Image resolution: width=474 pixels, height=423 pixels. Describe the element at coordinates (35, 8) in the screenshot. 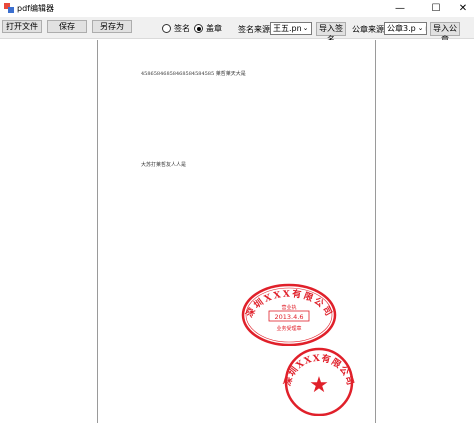

I see `window-title: pdf编辑器` at that location.